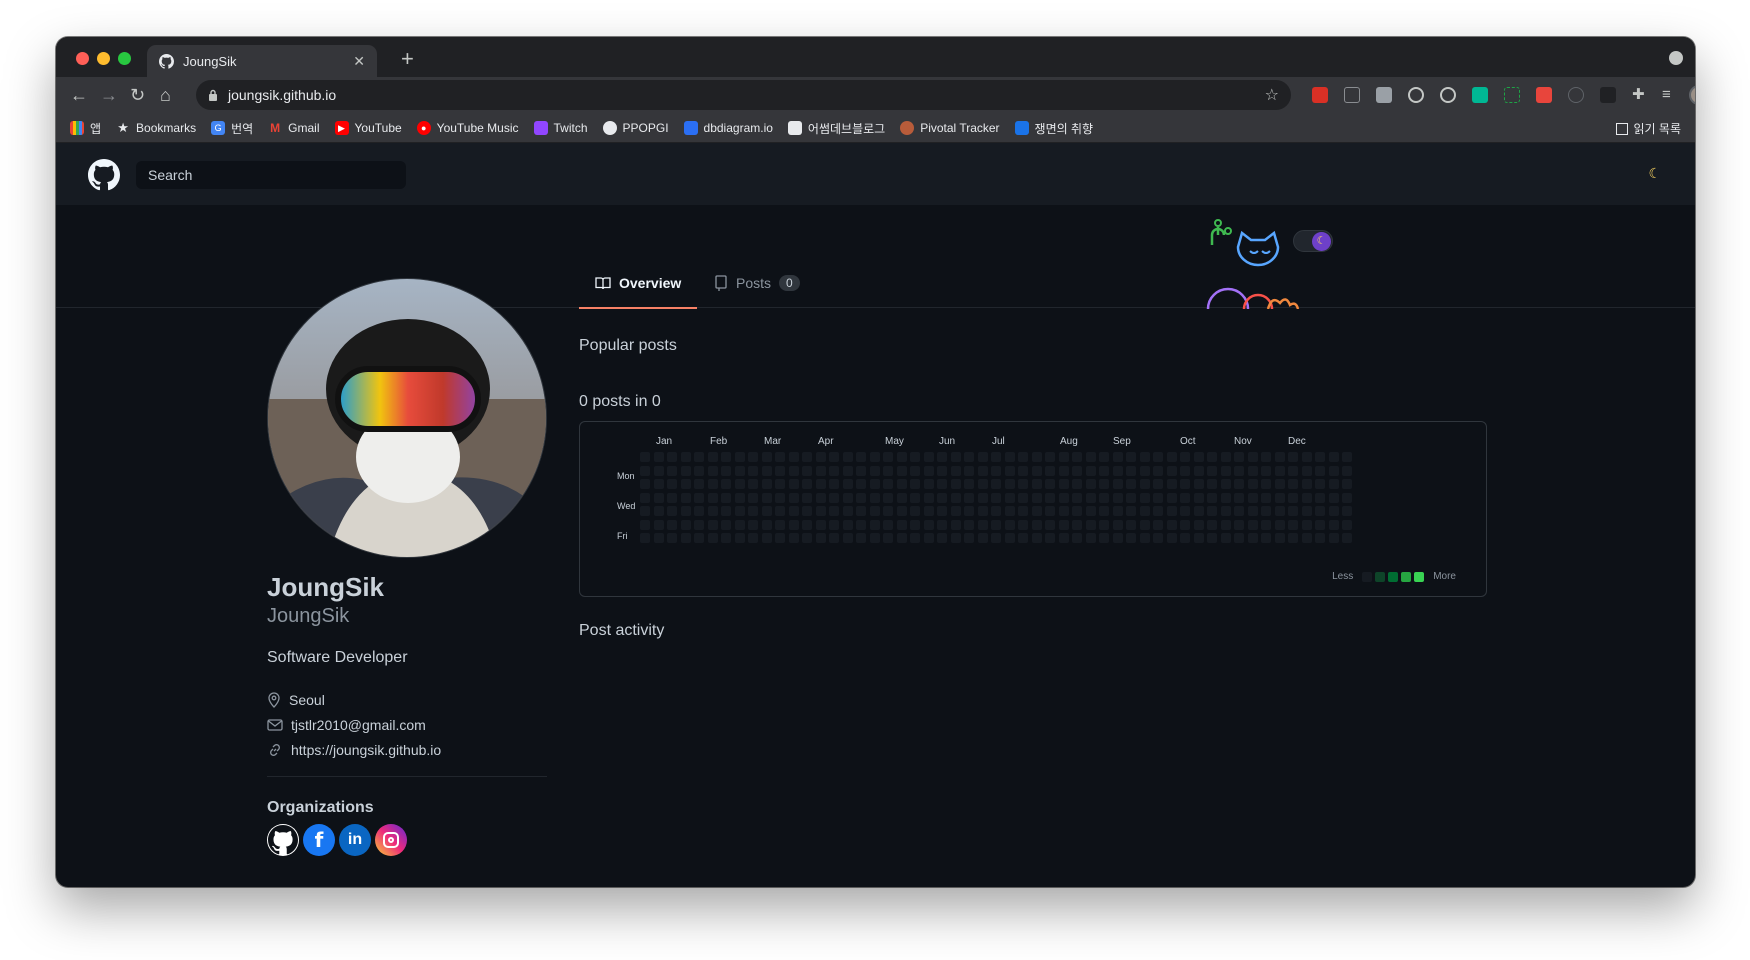 This screenshot has width=1750, height=960. Describe the element at coordinates (319, 840) in the screenshot. I see `org-facebook-icon: f` at that location.